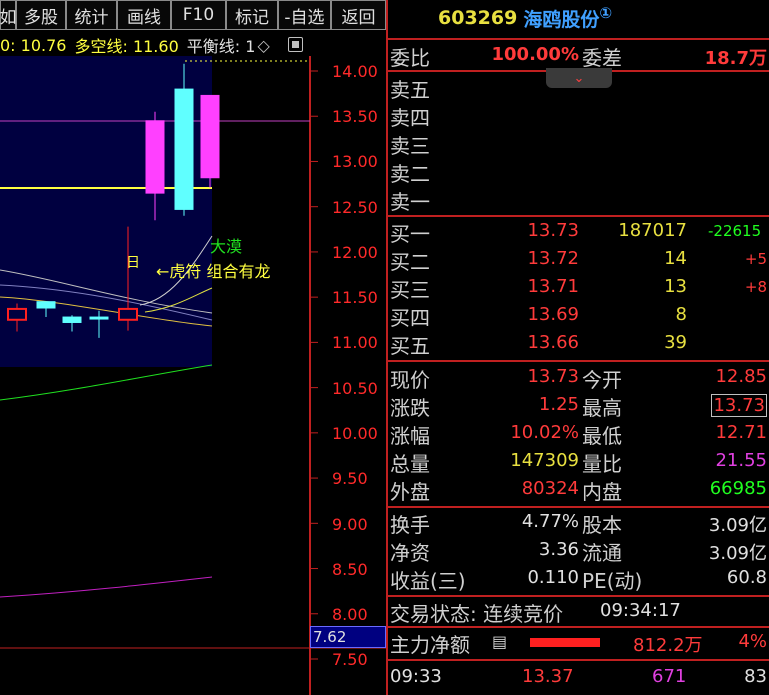 This screenshot has width=769, height=695. Describe the element at coordinates (553, 286) in the screenshot. I see `buy-price: 13.71` at that location.